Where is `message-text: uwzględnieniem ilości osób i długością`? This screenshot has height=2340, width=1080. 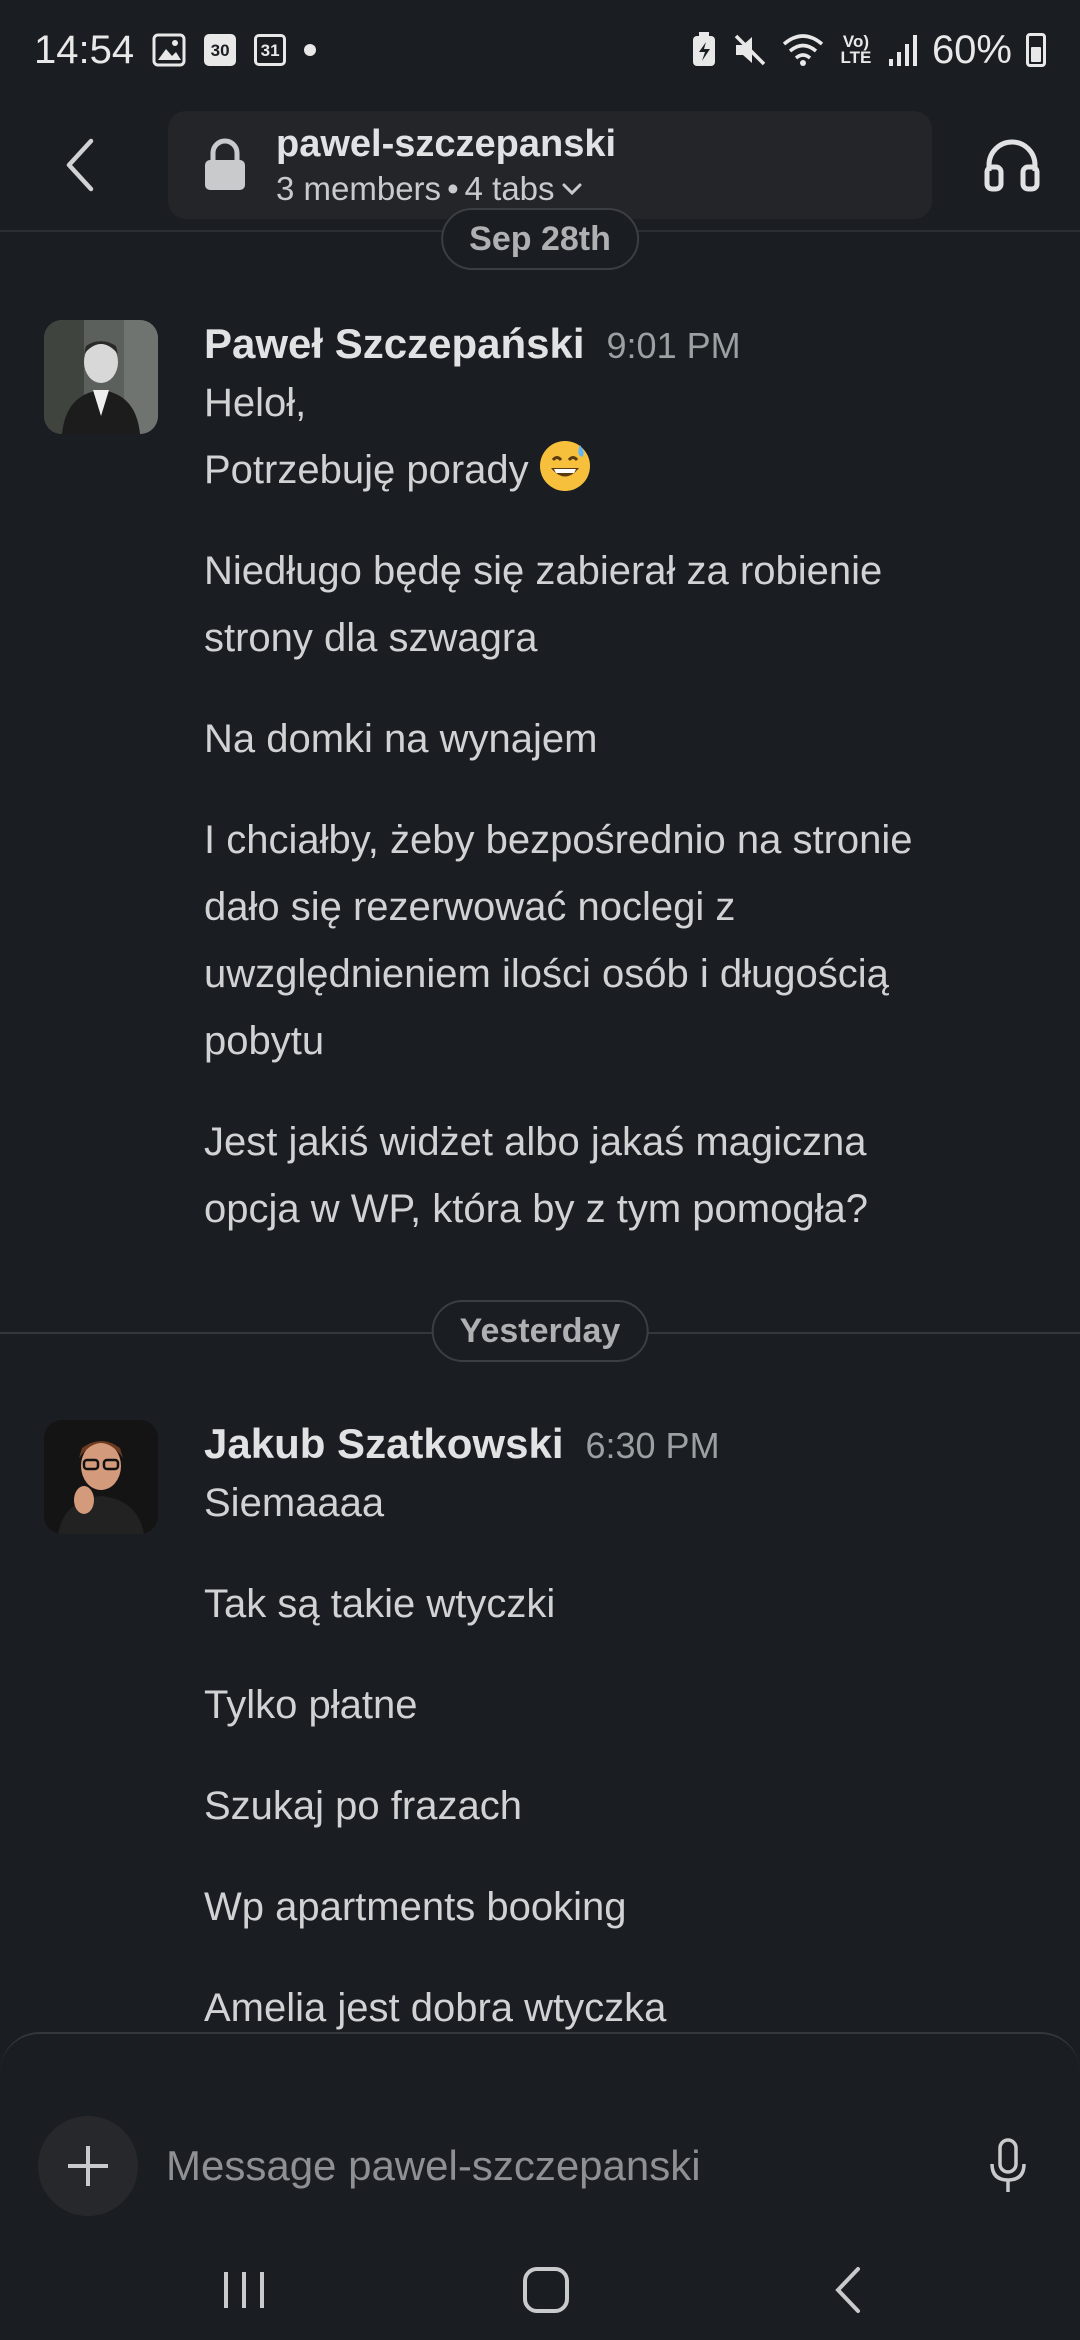
message-text: uwzględnieniem ilości osób i długością is located at coordinates (546, 974).